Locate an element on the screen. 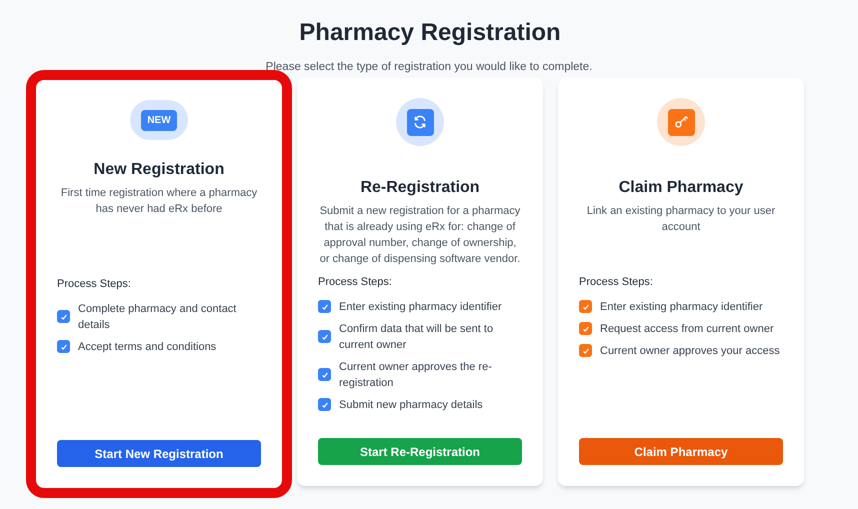 The image size is (858, 509). refresh-icon is located at coordinates (420, 122).